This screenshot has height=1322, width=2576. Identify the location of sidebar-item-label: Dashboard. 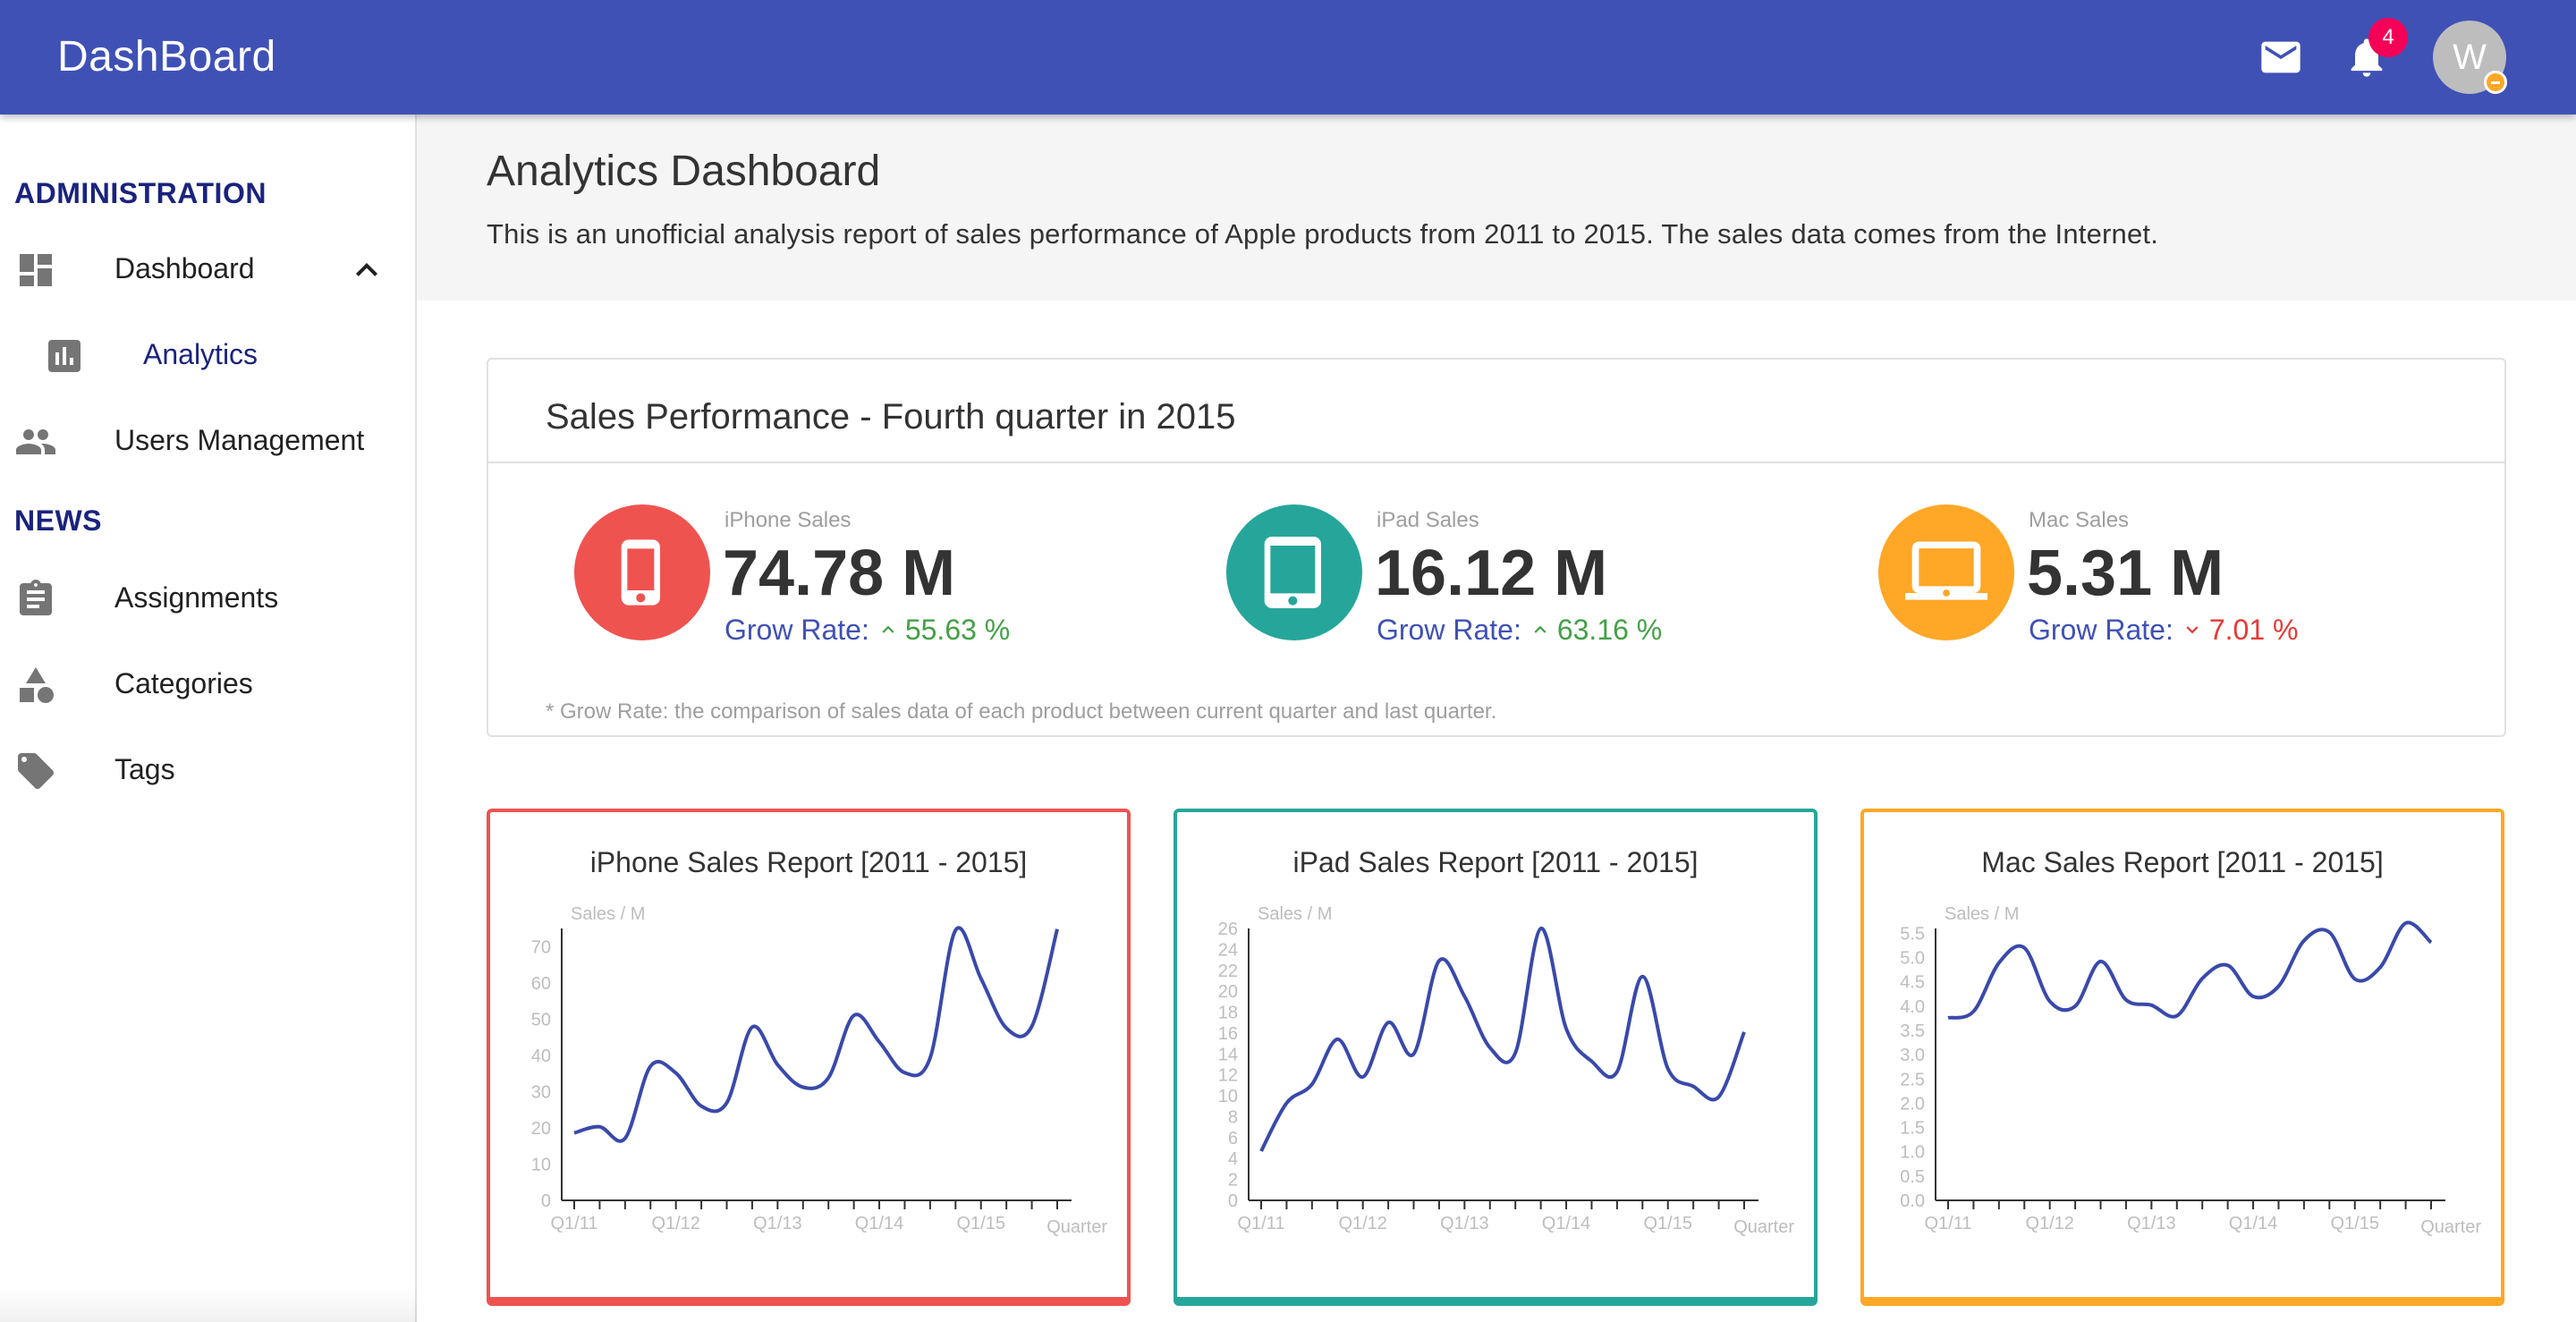
(184, 268).